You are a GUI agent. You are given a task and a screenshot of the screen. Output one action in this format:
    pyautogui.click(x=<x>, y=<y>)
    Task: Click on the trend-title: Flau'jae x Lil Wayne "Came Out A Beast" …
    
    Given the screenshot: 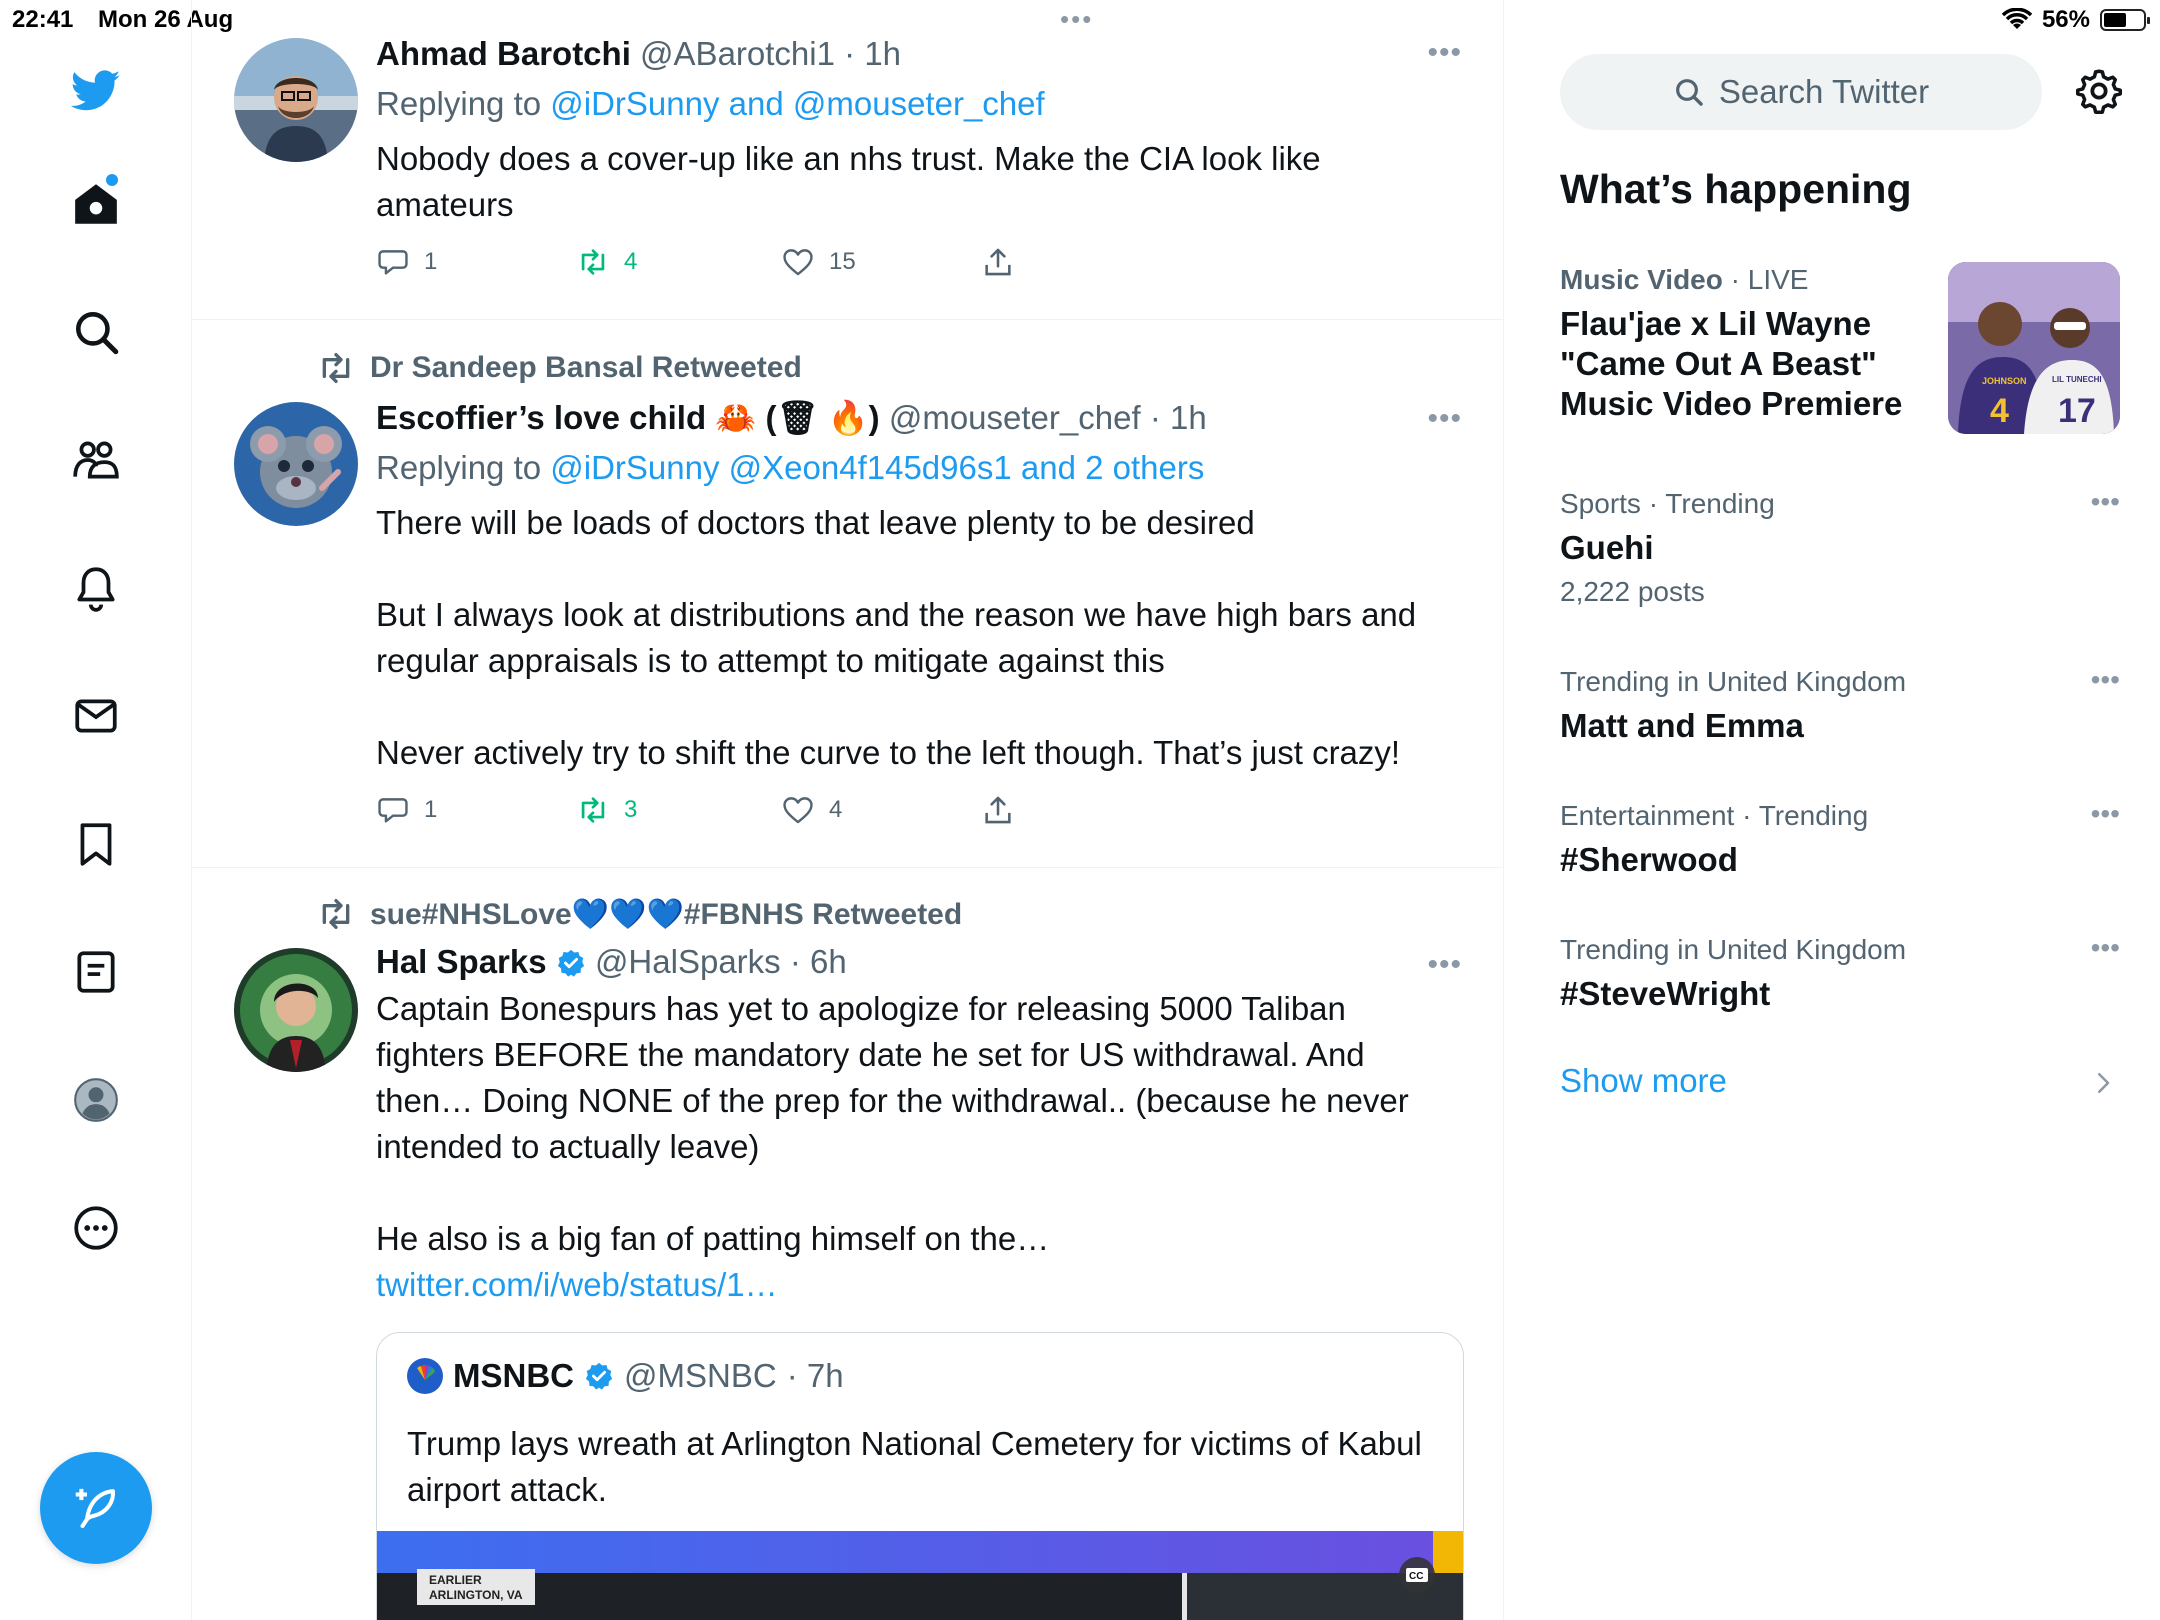 What is the action you would take?
    pyautogui.click(x=1731, y=363)
    